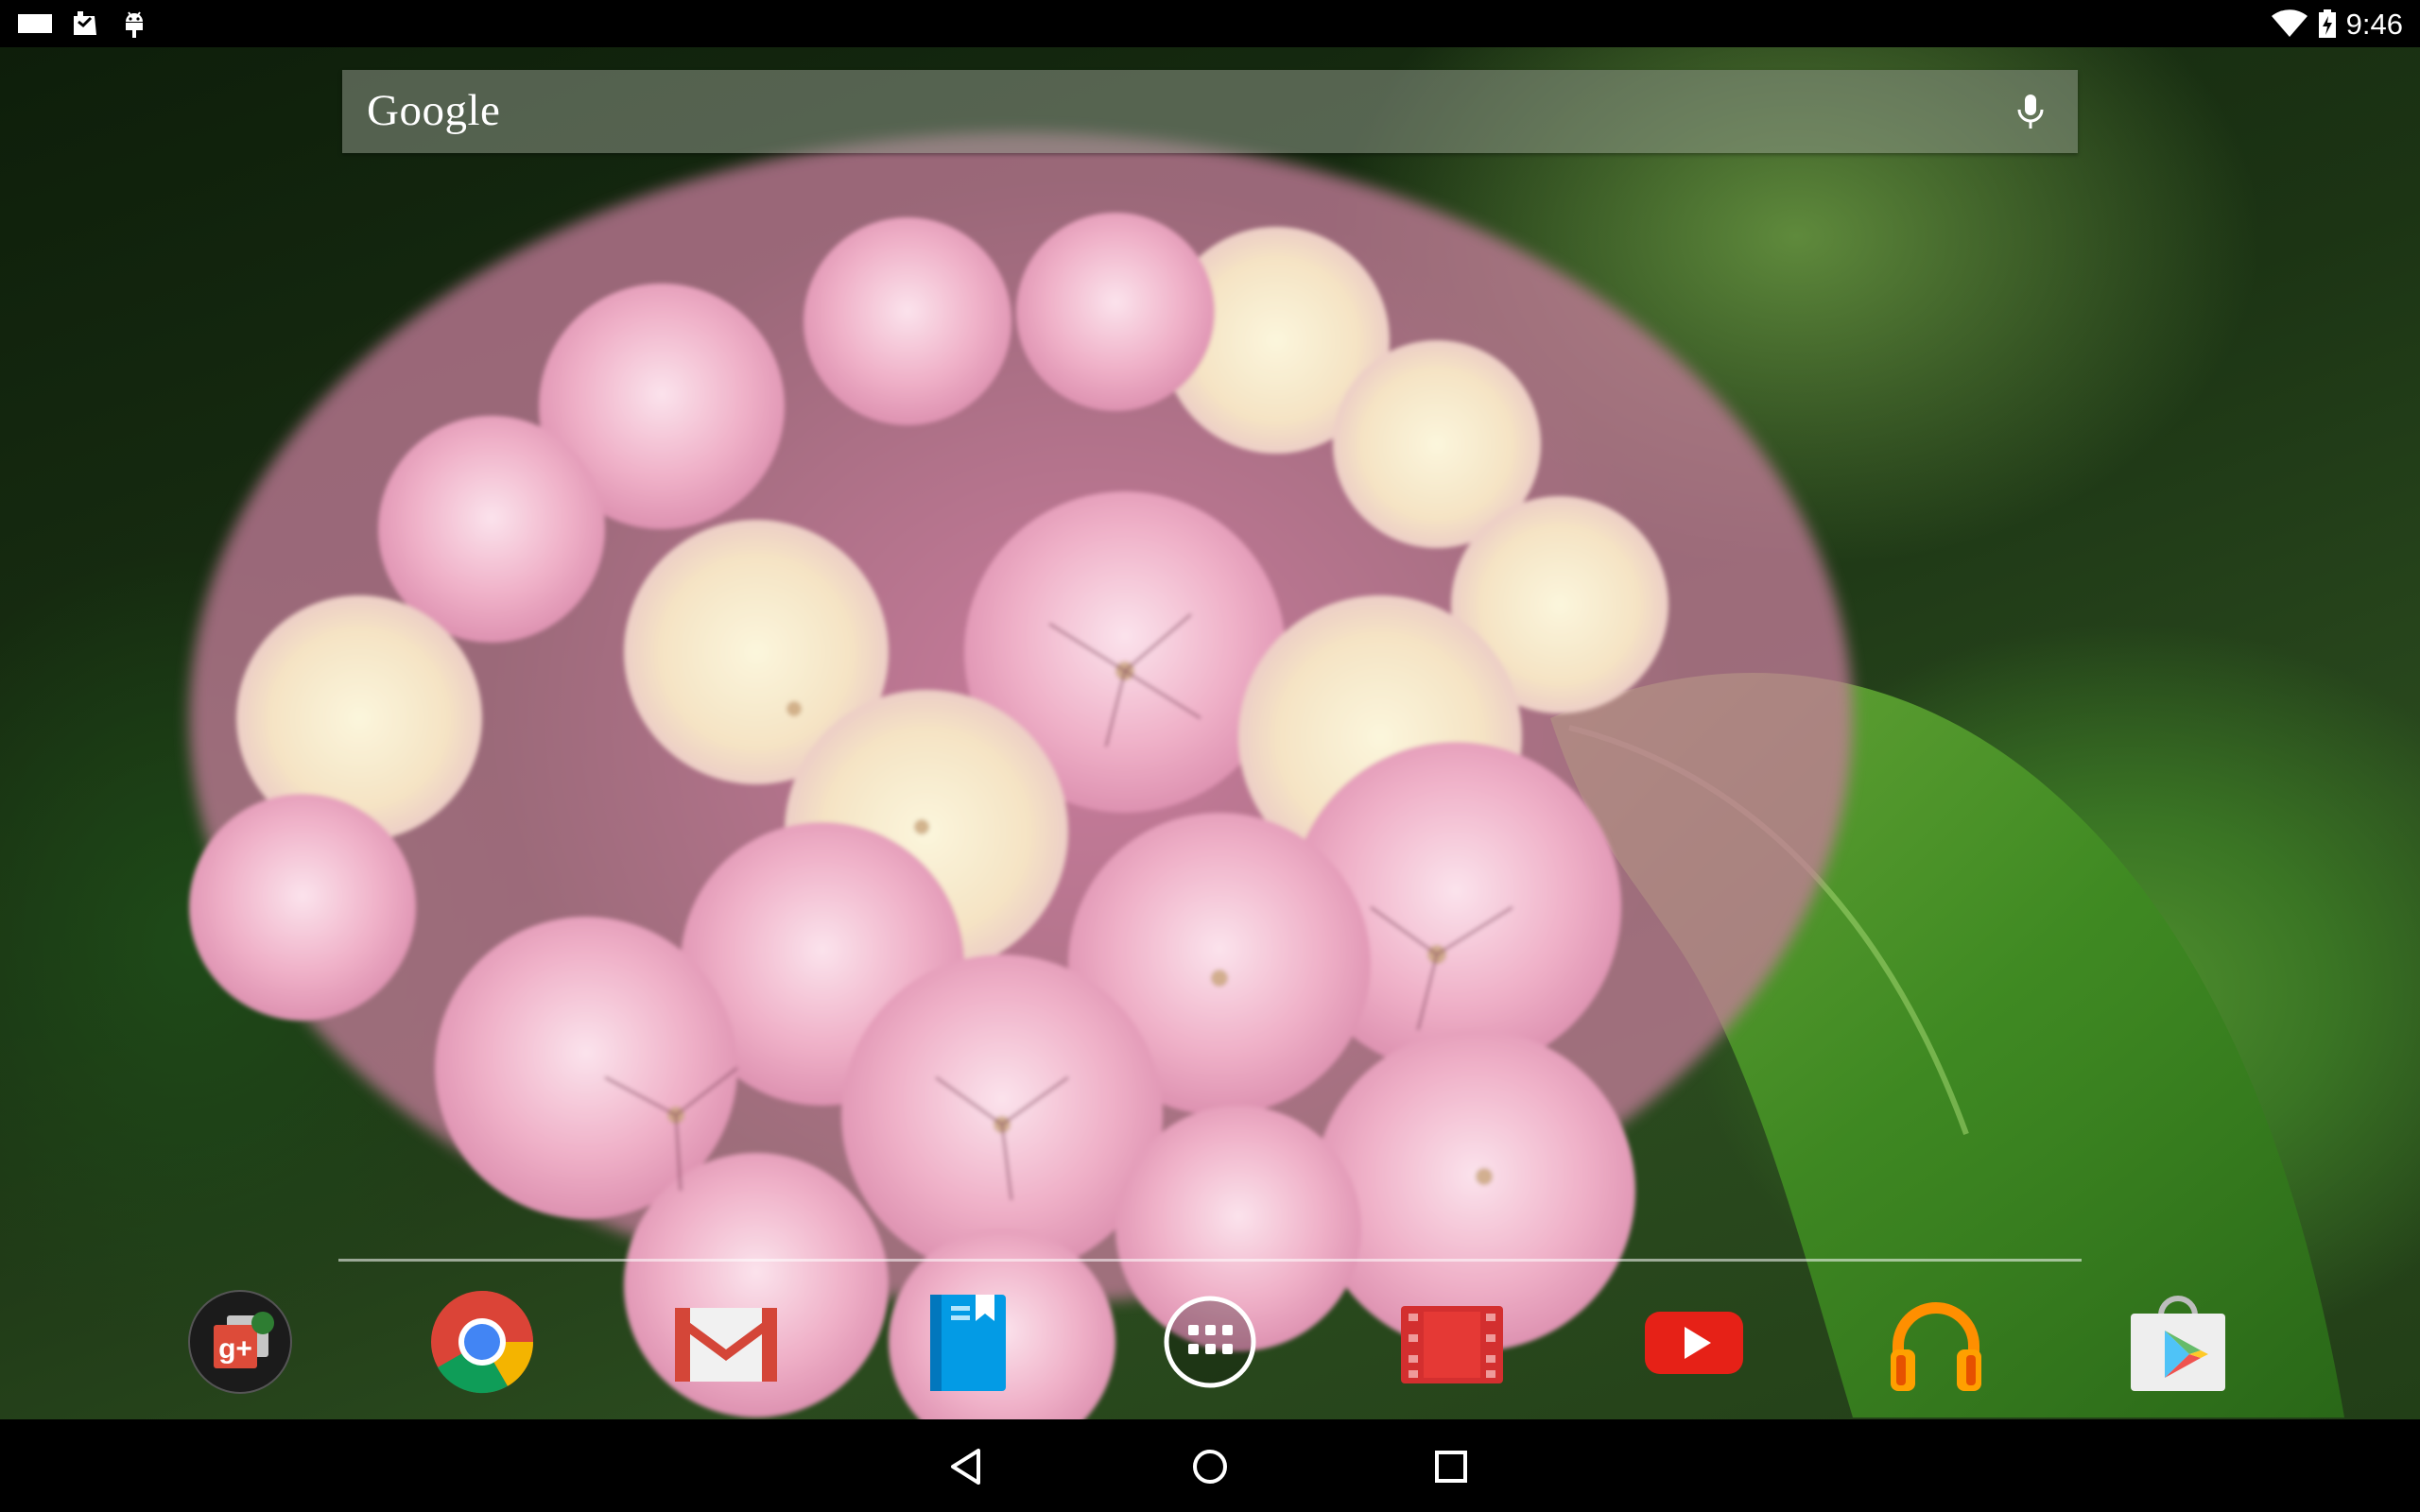 This screenshot has height=1512, width=2420. I want to click on gmail-icon, so click(726, 1342).